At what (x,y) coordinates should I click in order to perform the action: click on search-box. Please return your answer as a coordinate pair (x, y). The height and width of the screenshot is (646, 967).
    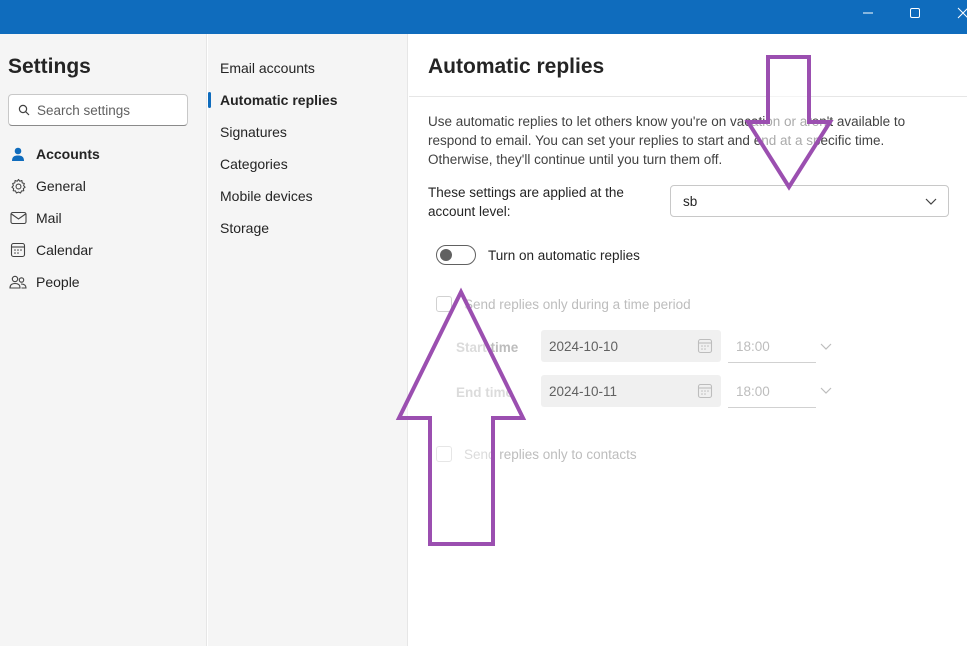
    Looking at the image, I should click on (98, 110).